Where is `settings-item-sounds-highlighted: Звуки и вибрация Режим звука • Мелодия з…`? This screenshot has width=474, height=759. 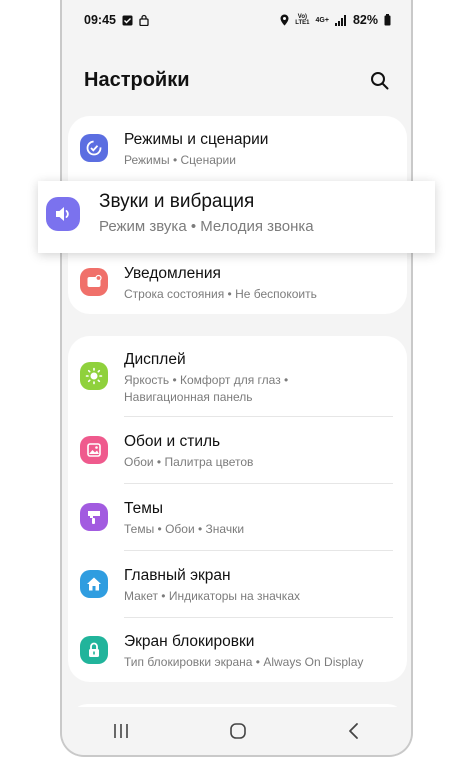
settings-item-sounds-highlighted: Звуки и вибрация Режим звука • Мелодия з… is located at coordinates (236, 217).